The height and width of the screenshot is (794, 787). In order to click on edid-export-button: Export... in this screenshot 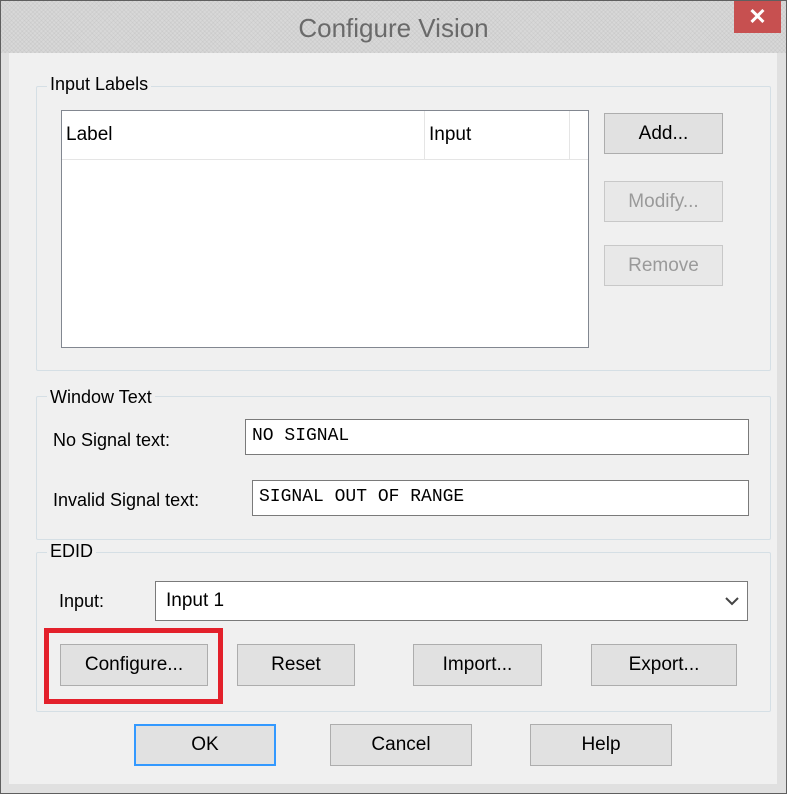, I will do `click(664, 665)`.